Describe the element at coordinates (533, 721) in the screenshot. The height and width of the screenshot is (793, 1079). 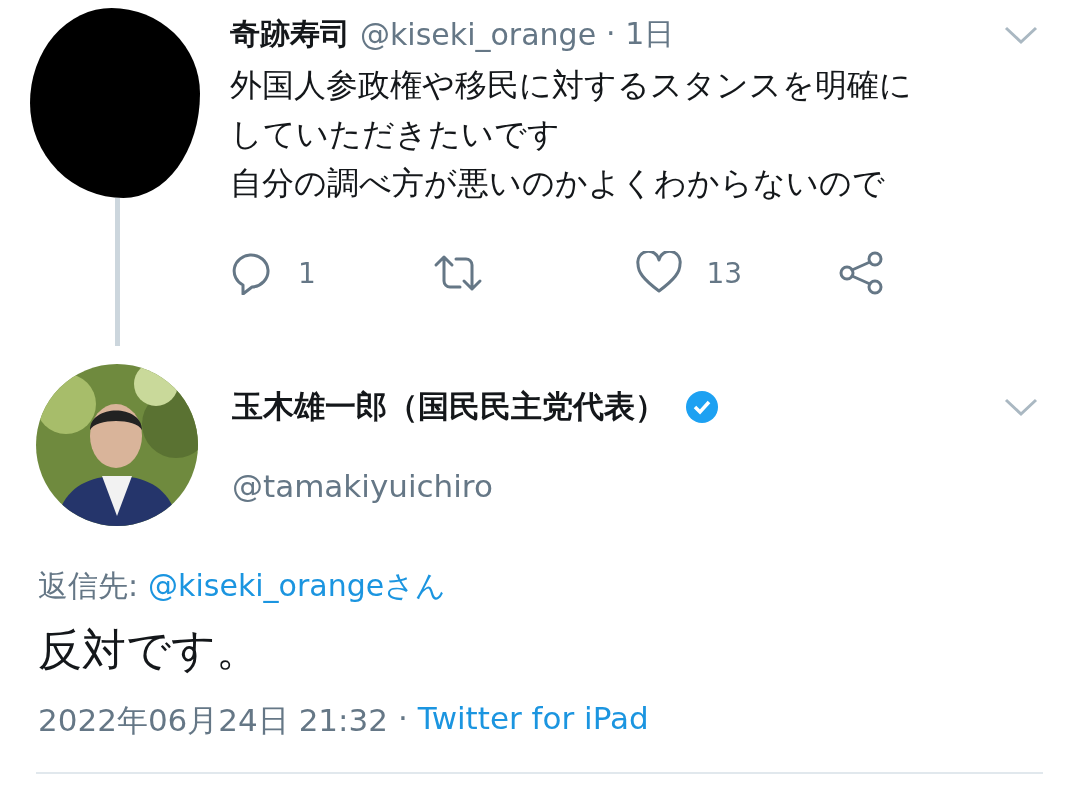
I see `source-link: Twitter for iPad` at that location.